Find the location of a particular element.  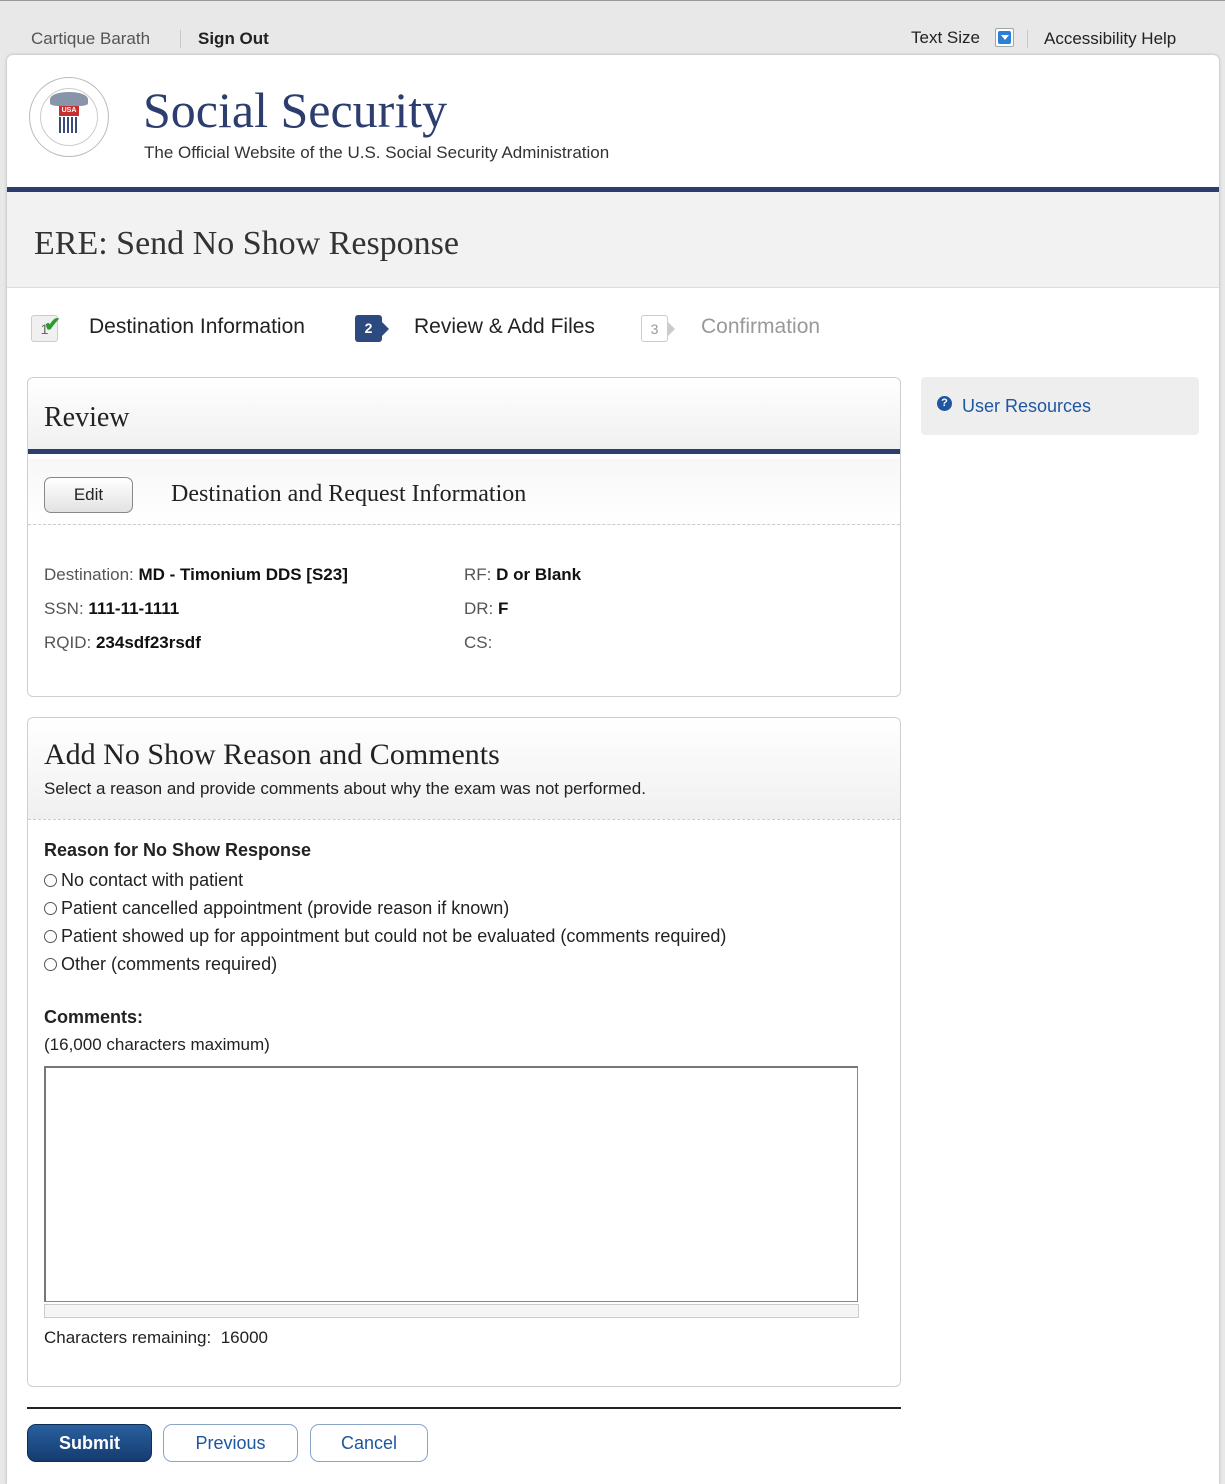

destination-field: Destination: MD - Timonium DDS [S23] is located at coordinates (196, 575).